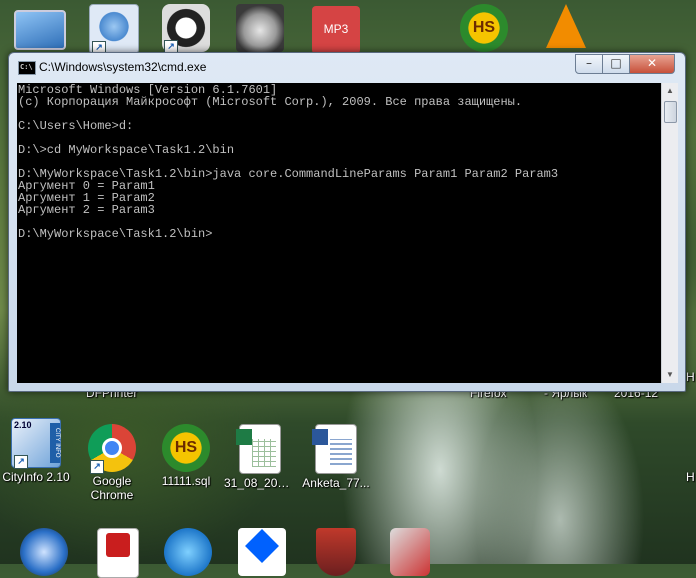  I want to click on dropbox-icon, so click(262, 552).